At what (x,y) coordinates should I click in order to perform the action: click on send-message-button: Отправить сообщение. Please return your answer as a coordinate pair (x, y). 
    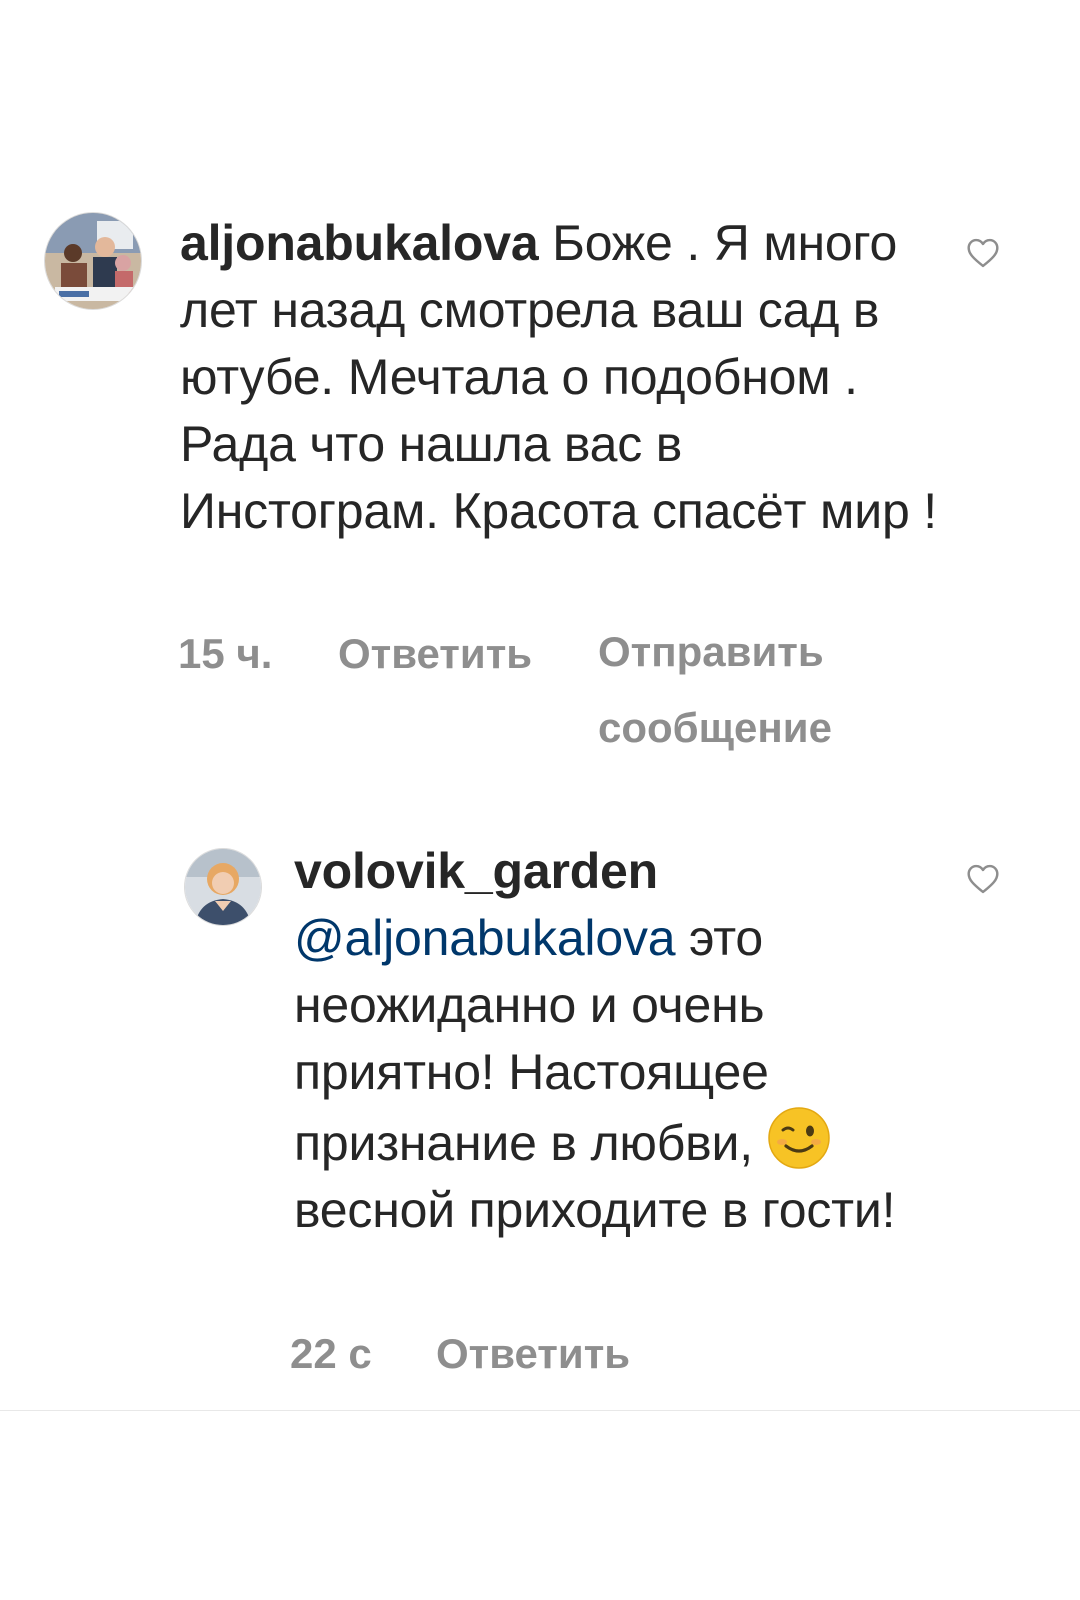
    Looking at the image, I should click on (748, 690).